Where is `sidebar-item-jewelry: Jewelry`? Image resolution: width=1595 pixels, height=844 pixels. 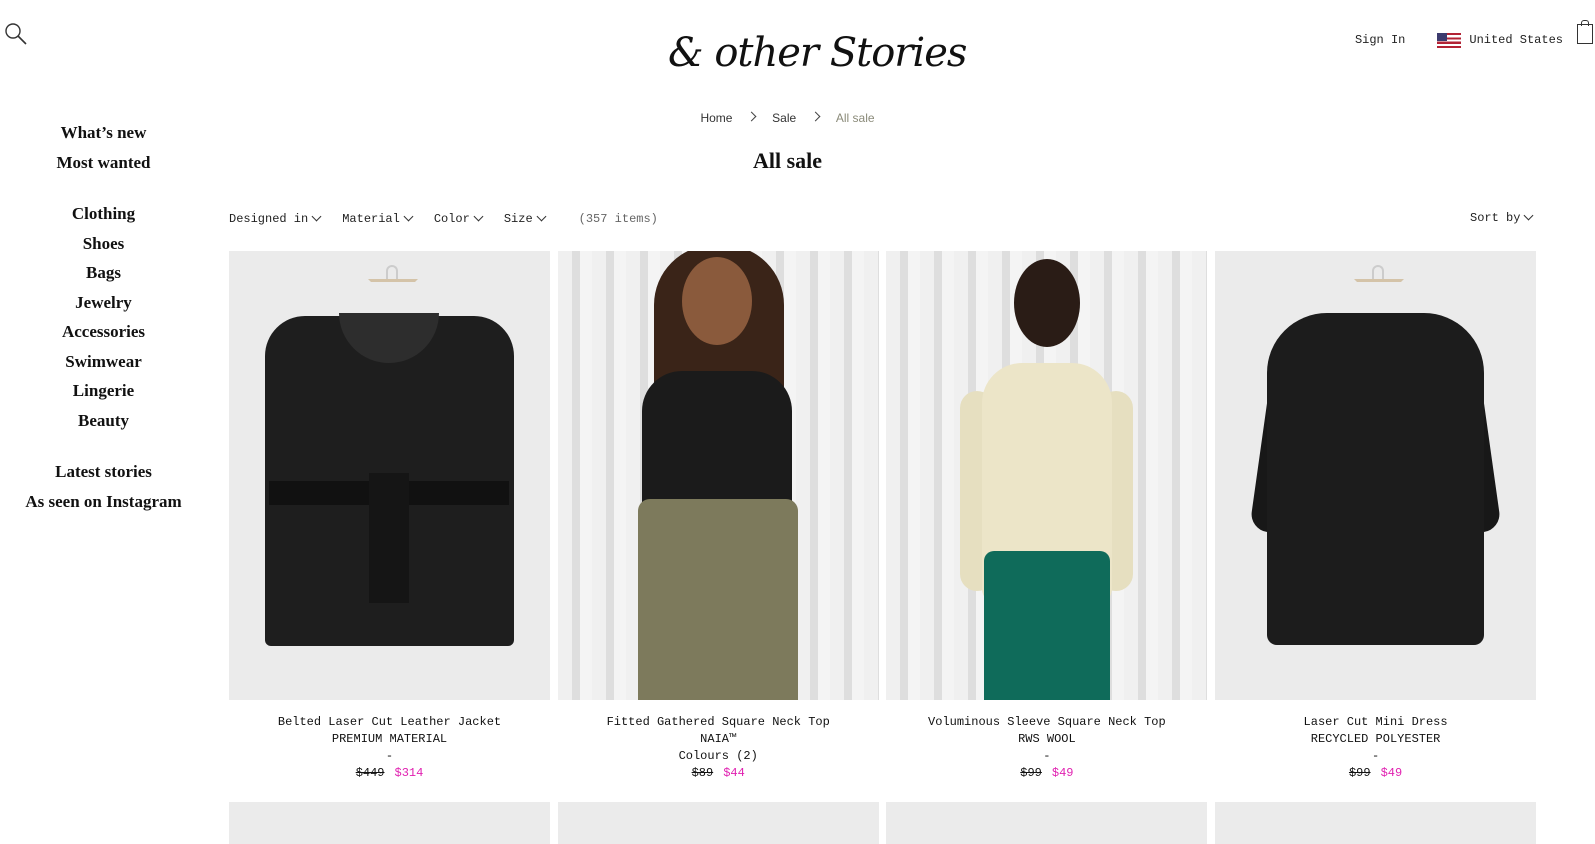 sidebar-item-jewelry: Jewelry is located at coordinates (103, 303).